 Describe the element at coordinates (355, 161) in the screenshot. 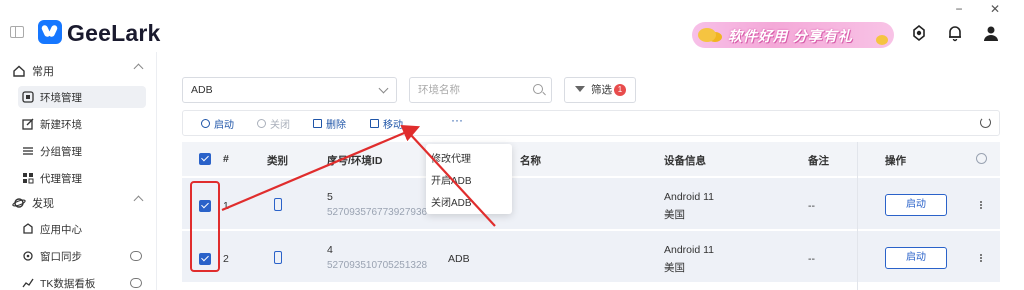

I see `col-serial: 序号/环境ID` at that location.